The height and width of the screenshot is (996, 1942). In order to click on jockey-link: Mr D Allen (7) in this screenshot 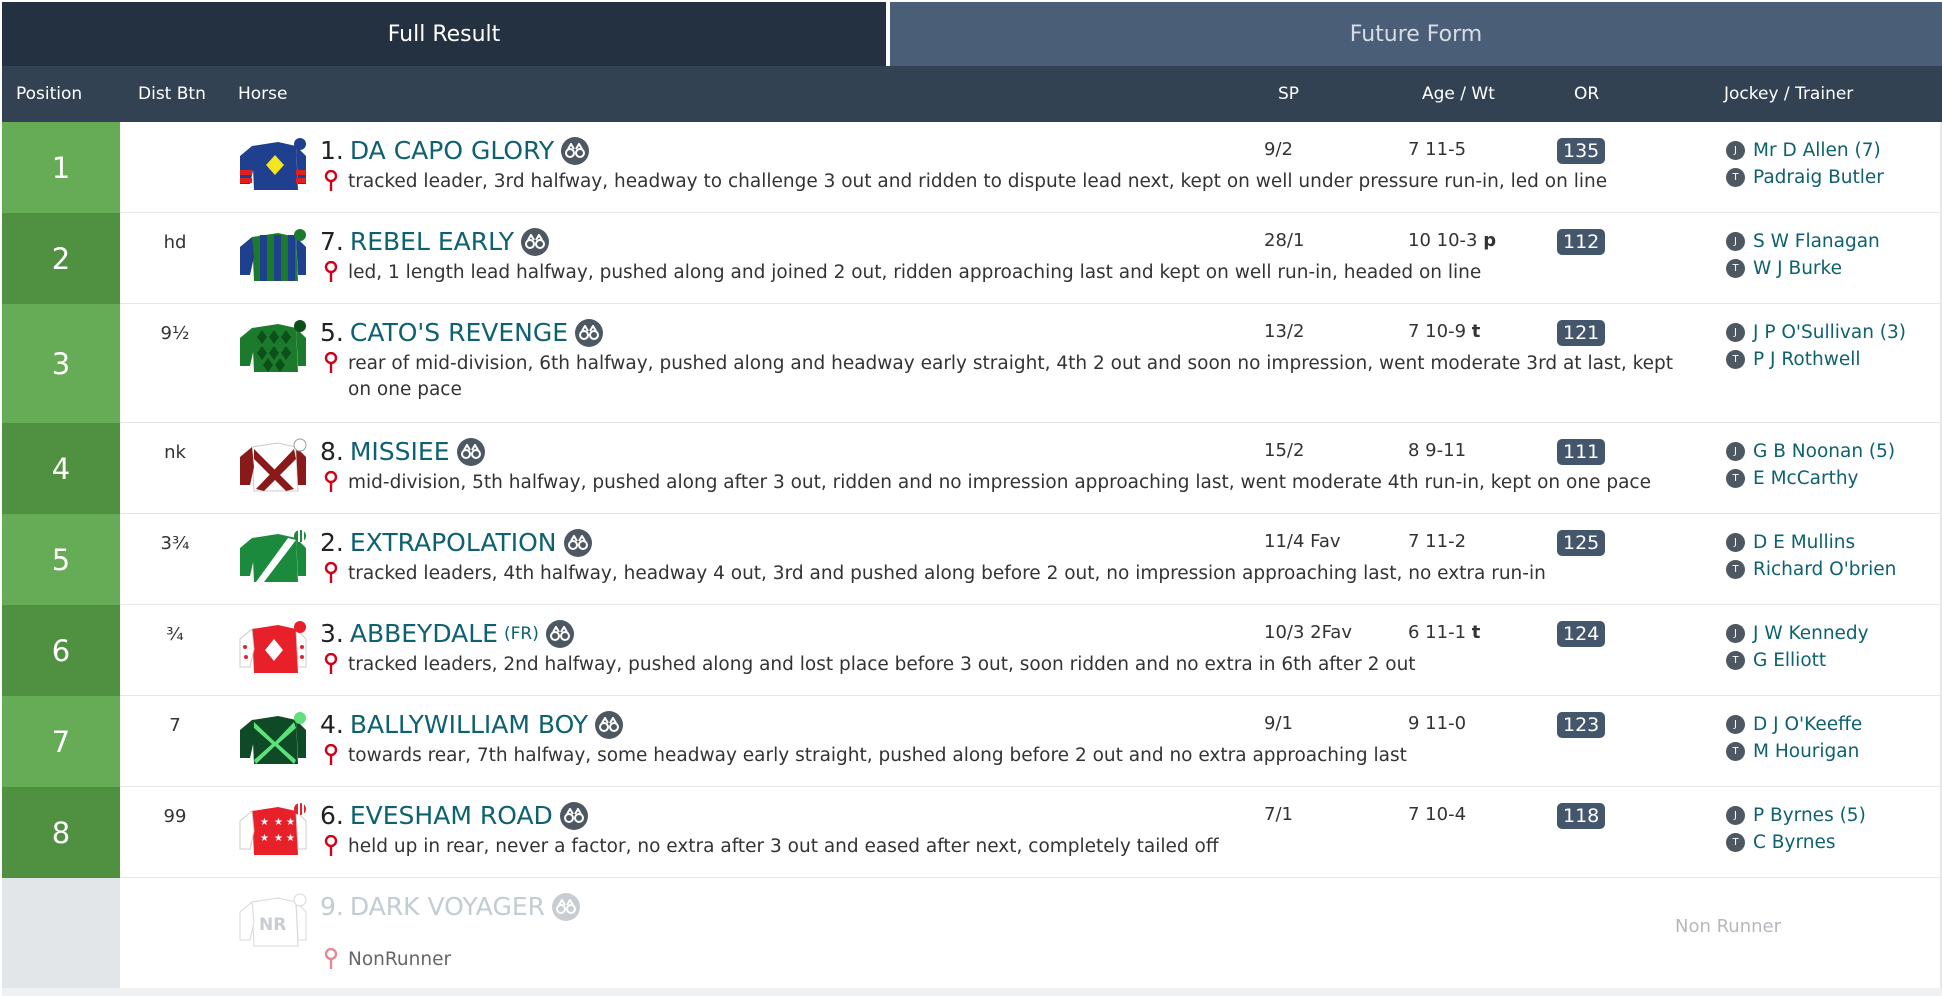, I will do `click(1817, 150)`.